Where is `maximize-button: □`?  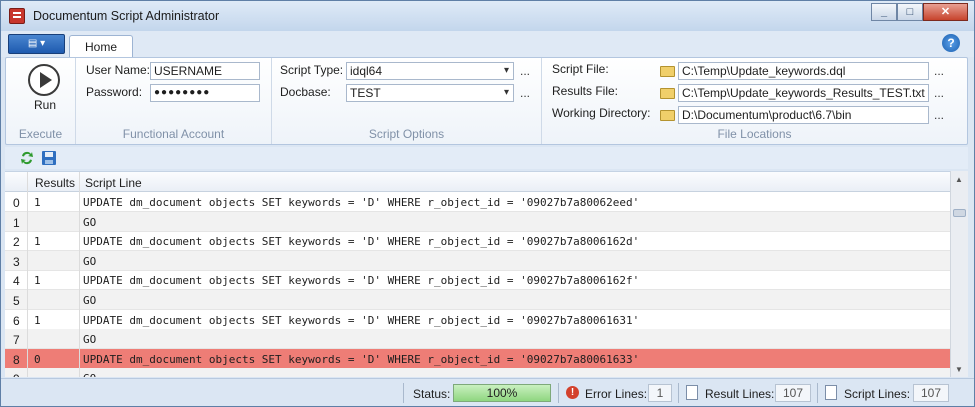 maximize-button: □ is located at coordinates (910, 12).